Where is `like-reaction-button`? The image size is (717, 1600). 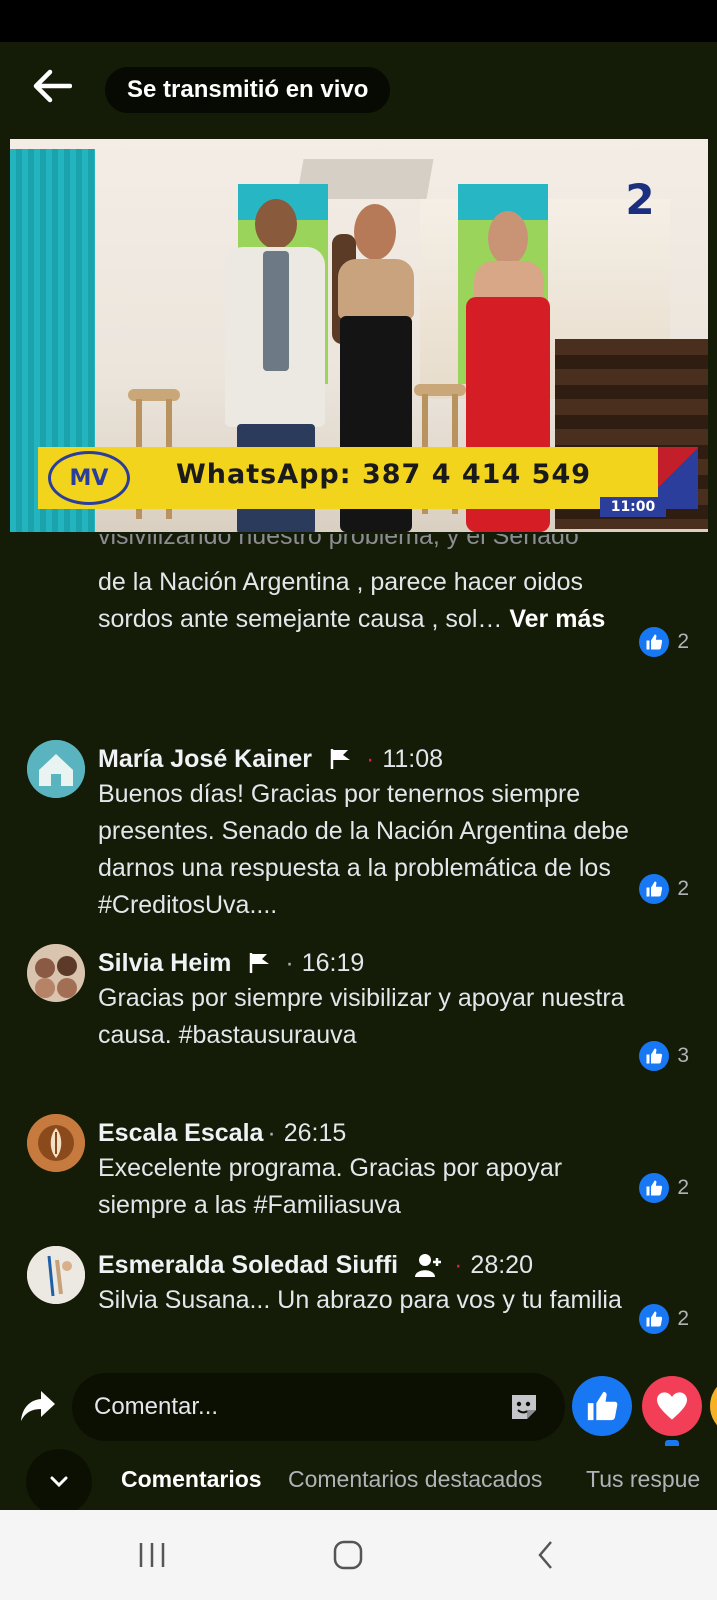
like-reaction-button is located at coordinates (602, 1406).